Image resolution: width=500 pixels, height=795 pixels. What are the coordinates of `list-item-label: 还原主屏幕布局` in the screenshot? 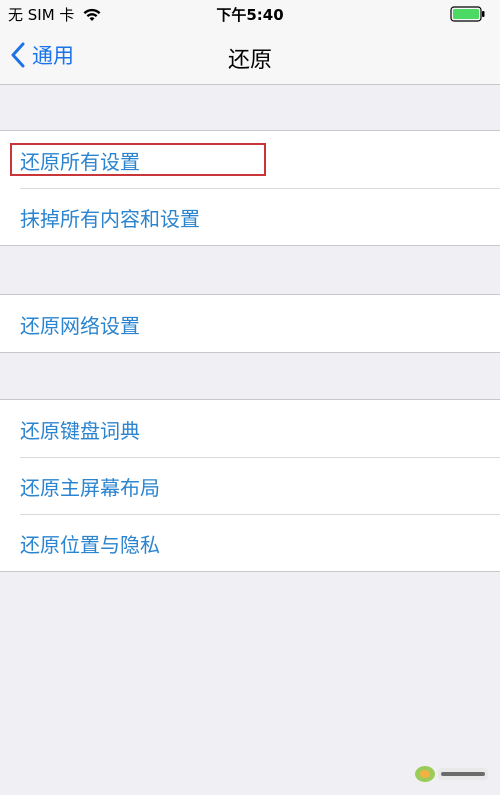 It's located at (90, 488).